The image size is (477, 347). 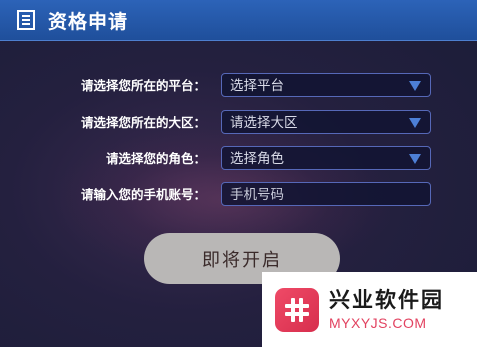 I want to click on header-bar: 资格申请, so click(x=238, y=20).